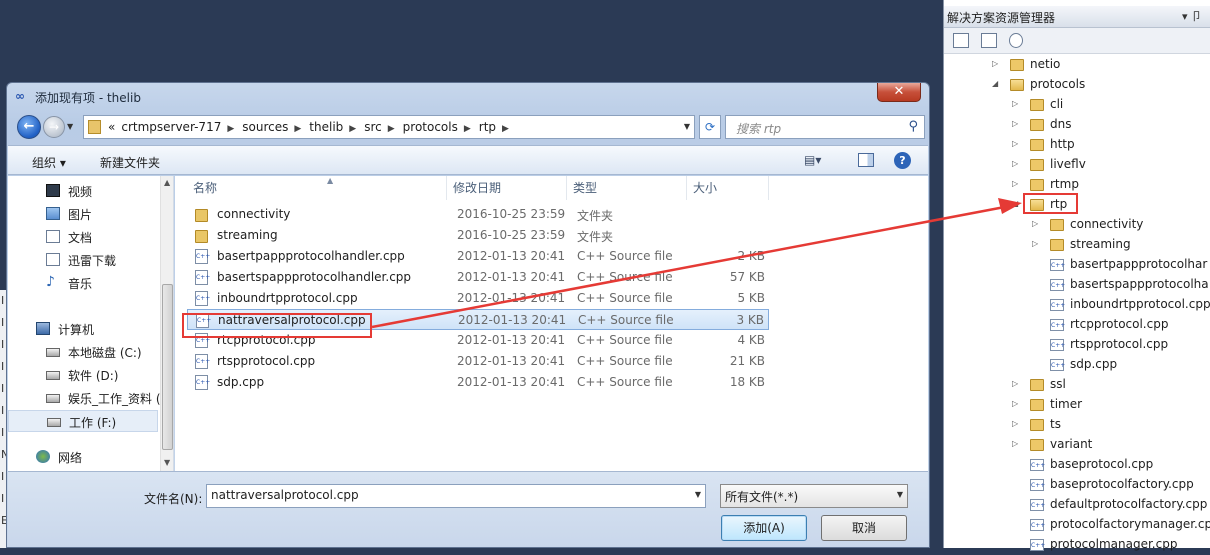 The width and height of the screenshot is (1210, 555). Describe the element at coordinates (864, 528) in the screenshot. I see `cancel-button: 取消` at that location.